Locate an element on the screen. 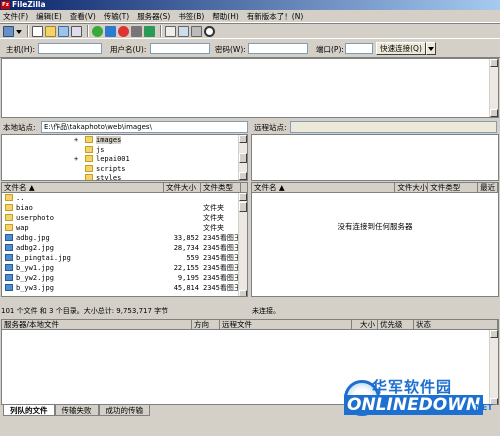 The width and height of the screenshot is (500, 436). host-label: 主机(H): is located at coordinates (21, 49).